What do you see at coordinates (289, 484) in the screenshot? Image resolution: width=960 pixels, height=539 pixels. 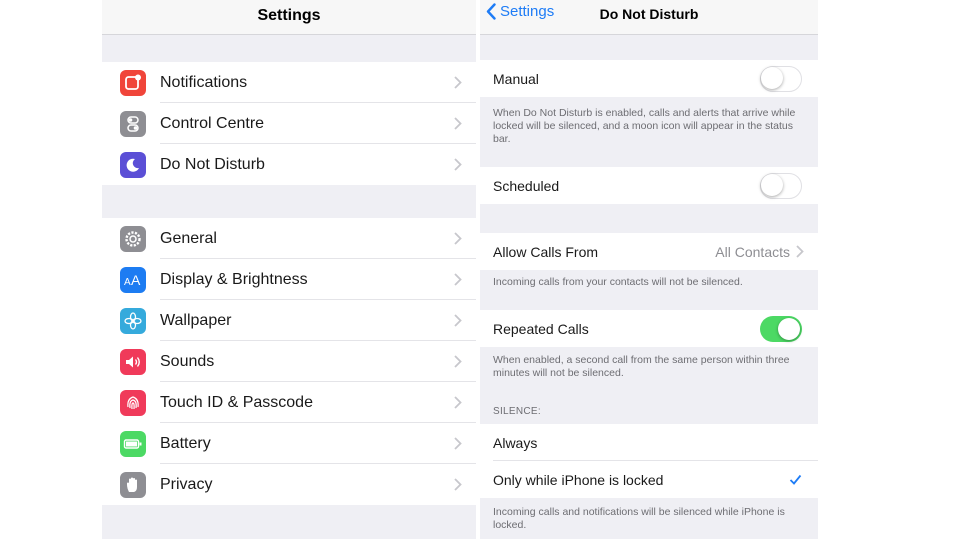 I see `settings-item-privacy: Privacy` at bounding box center [289, 484].